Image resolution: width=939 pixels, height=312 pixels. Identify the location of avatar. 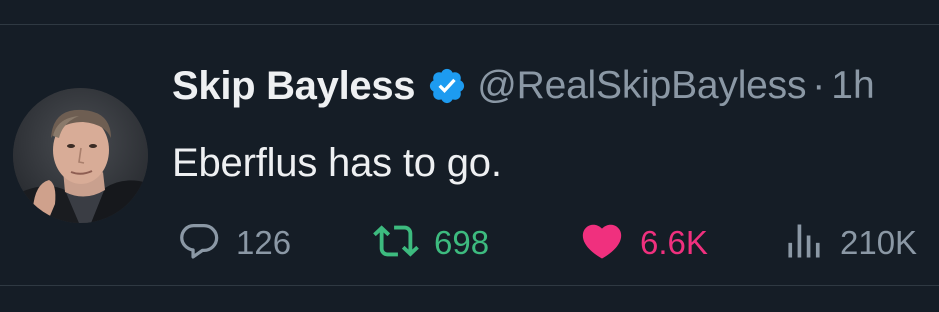
(80, 155).